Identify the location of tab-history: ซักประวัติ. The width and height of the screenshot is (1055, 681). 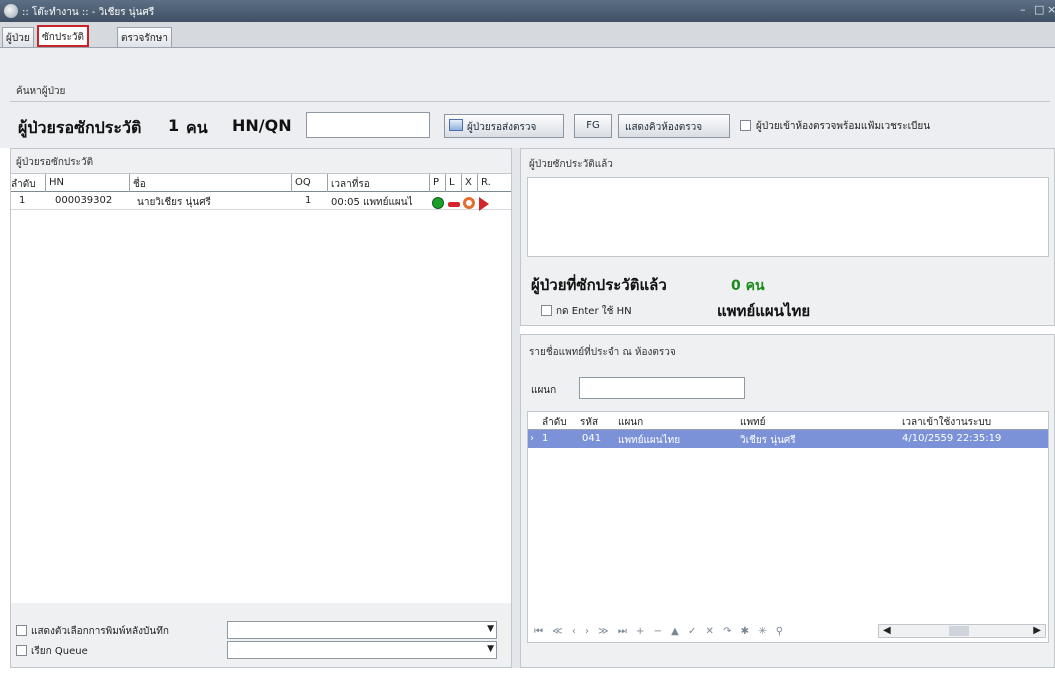
(63, 36).